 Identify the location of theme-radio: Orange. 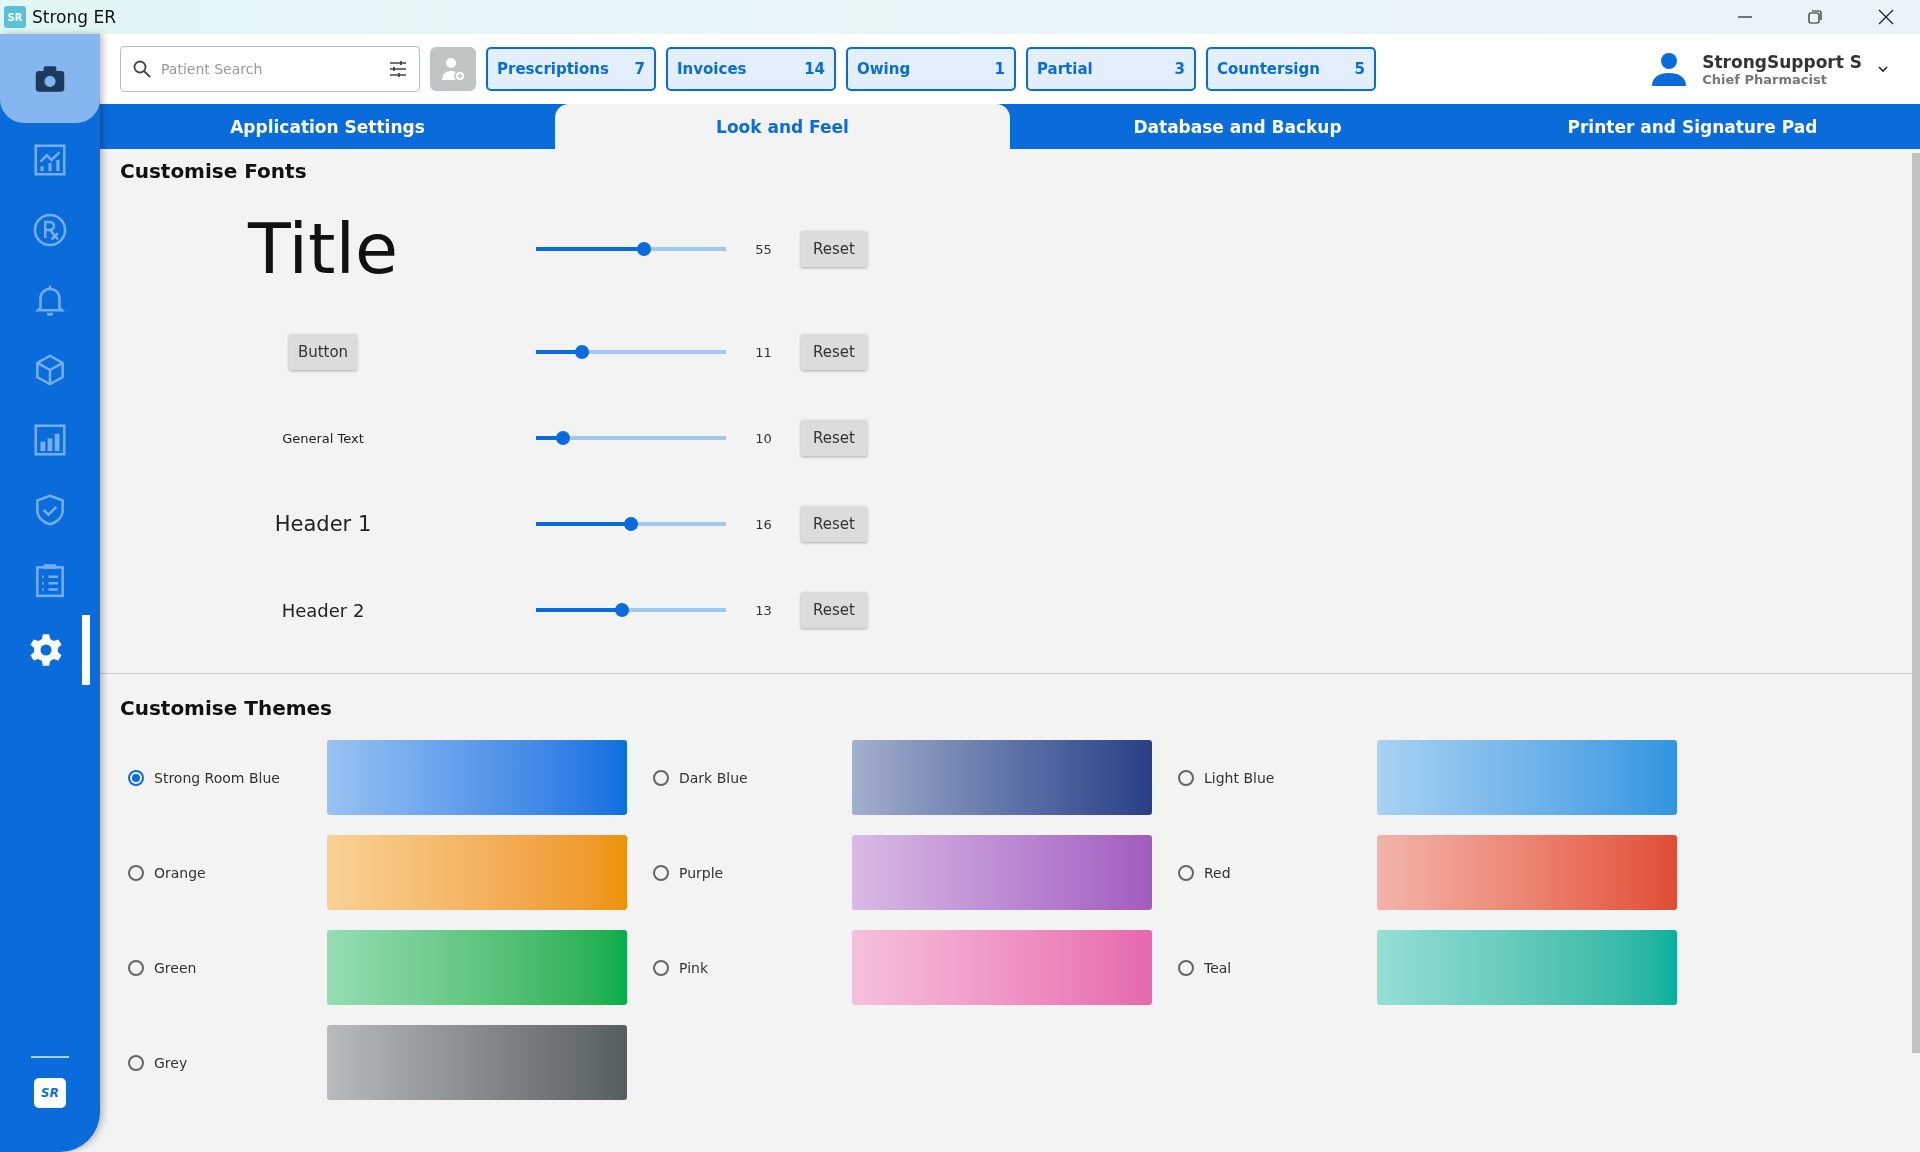
(223, 872).